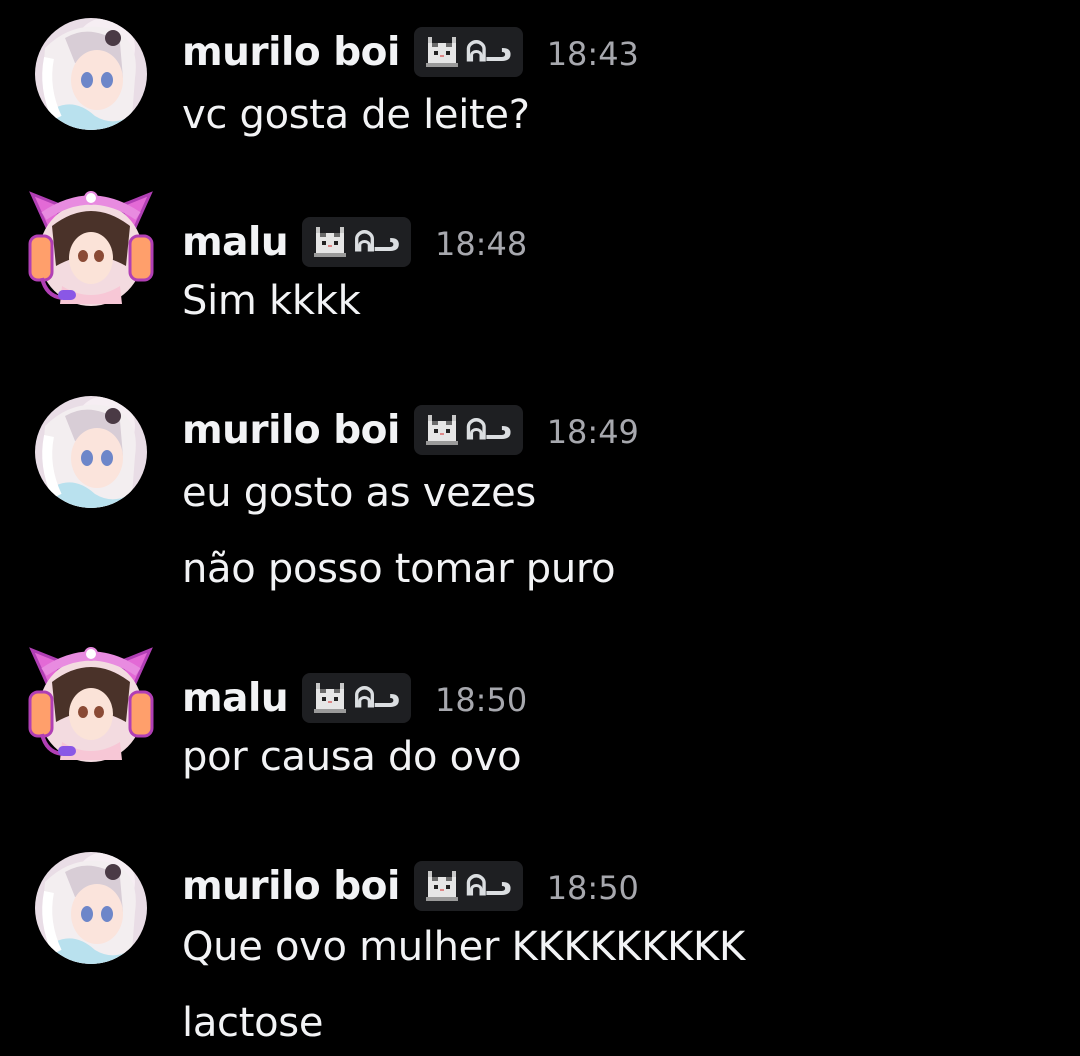 The width and height of the screenshot is (1080, 1056). What do you see at coordinates (252, 1023) in the screenshot?
I see `message-text: lactose` at bounding box center [252, 1023].